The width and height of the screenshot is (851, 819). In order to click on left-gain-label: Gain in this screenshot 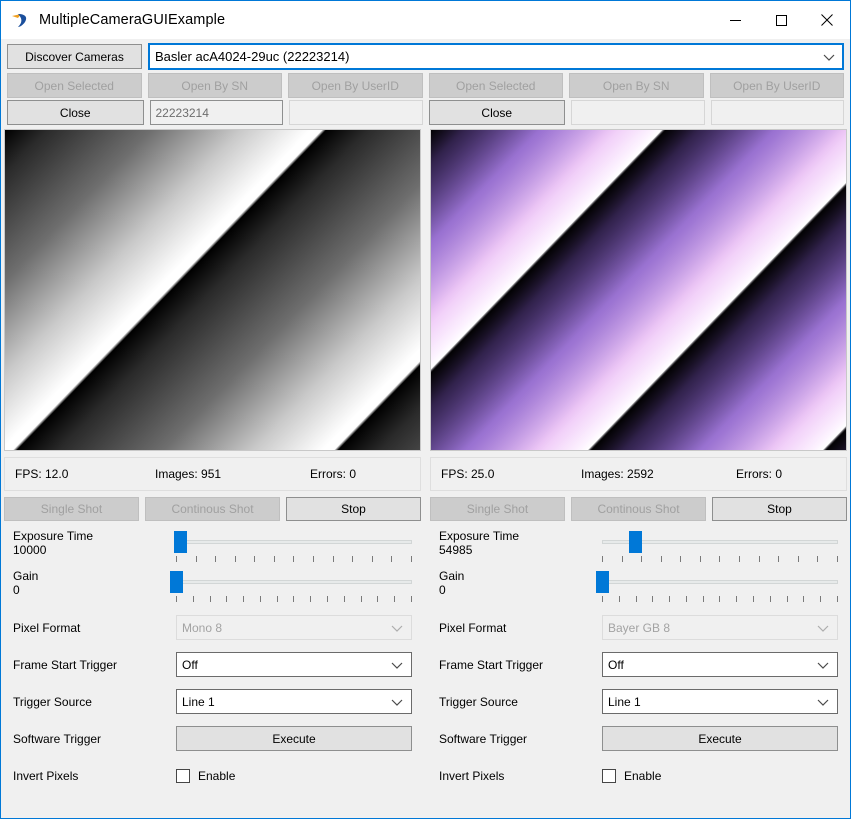, I will do `click(26, 576)`.